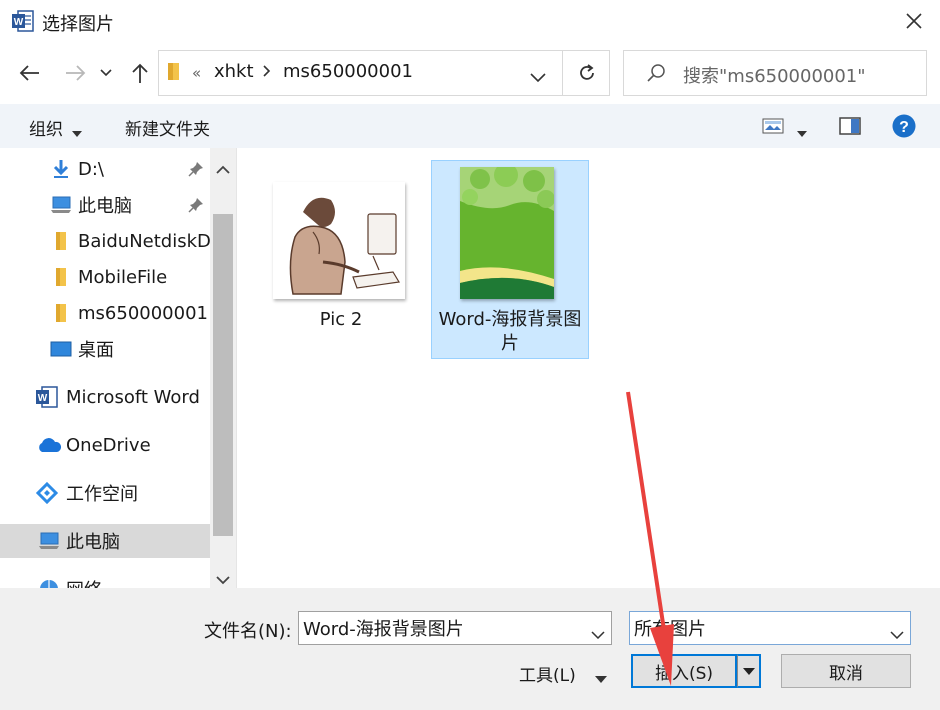  What do you see at coordinates (846, 671) in the screenshot?
I see `cancel-button: 取消` at bounding box center [846, 671].